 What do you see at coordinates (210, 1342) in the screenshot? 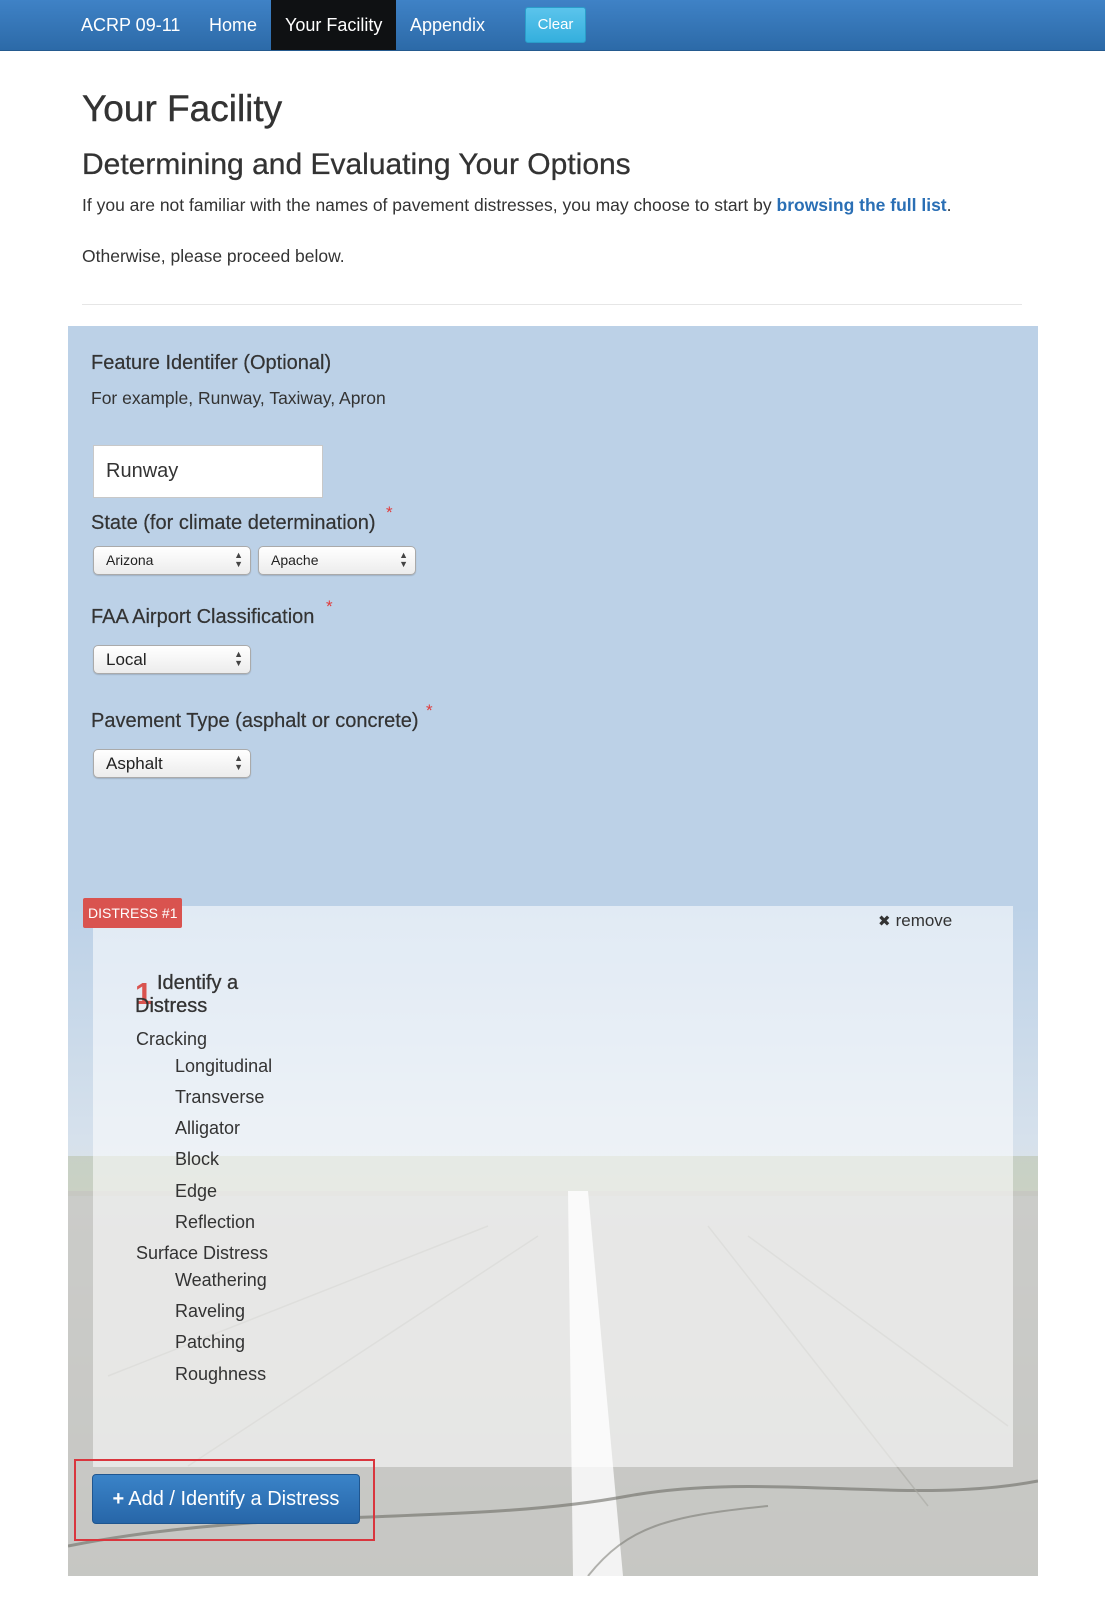
I see `distress-option-patching: Patching` at bounding box center [210, 1342].